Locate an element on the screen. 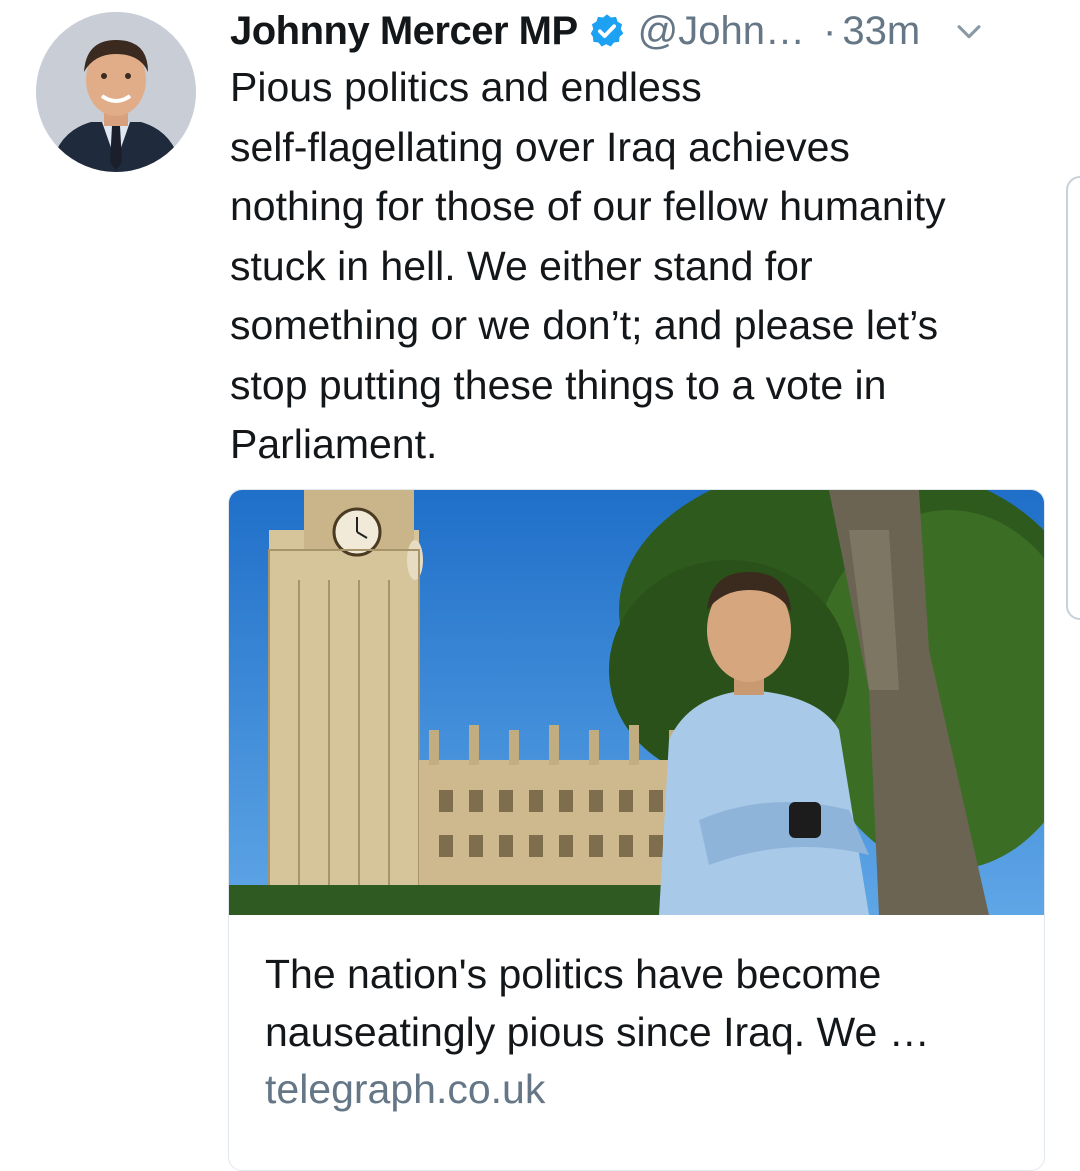 Image resolution: width=1080 pixels, height=1171 pixels. verified-badge-icon is located at coordinates (607, 31).